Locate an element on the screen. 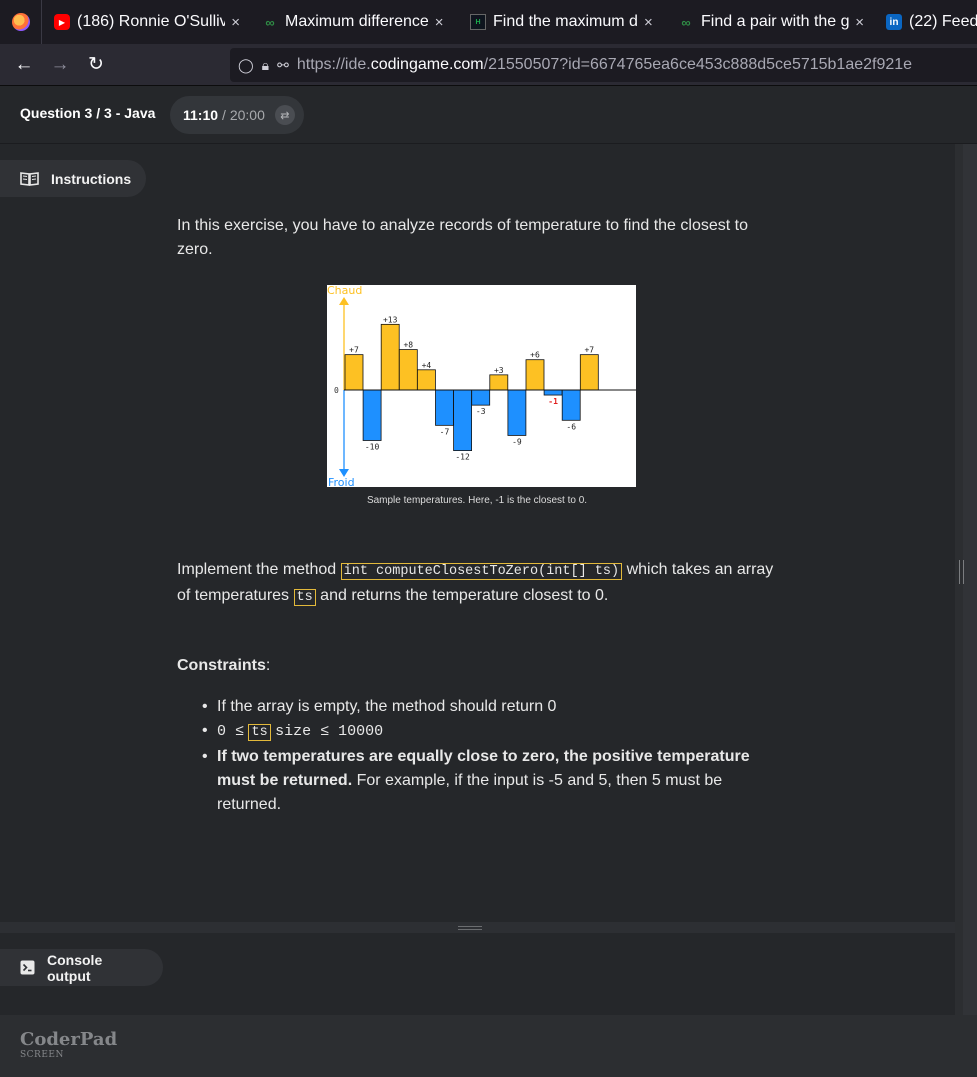  panel-divider is located at coordinates (477, 927).